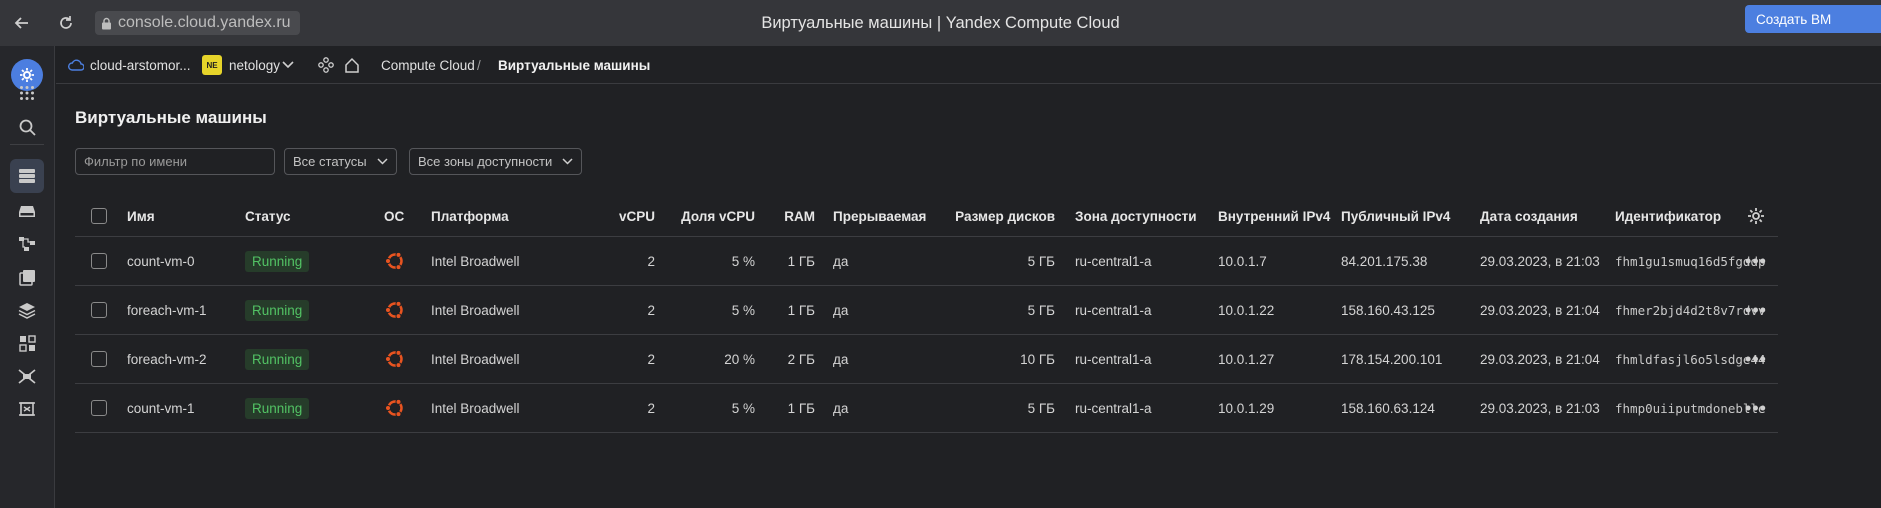 The width and height of the screenshot is (1881, 508). I want to click on internal-ip: 10.0.1.7, so click(1242, 261).